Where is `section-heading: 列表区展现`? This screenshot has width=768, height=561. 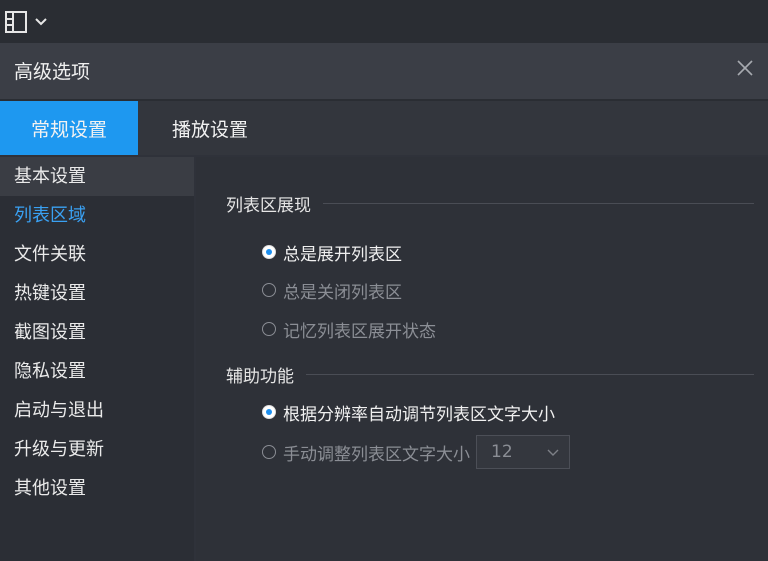 section-heading: 列表区展现 is located at coordinates (268, 205).